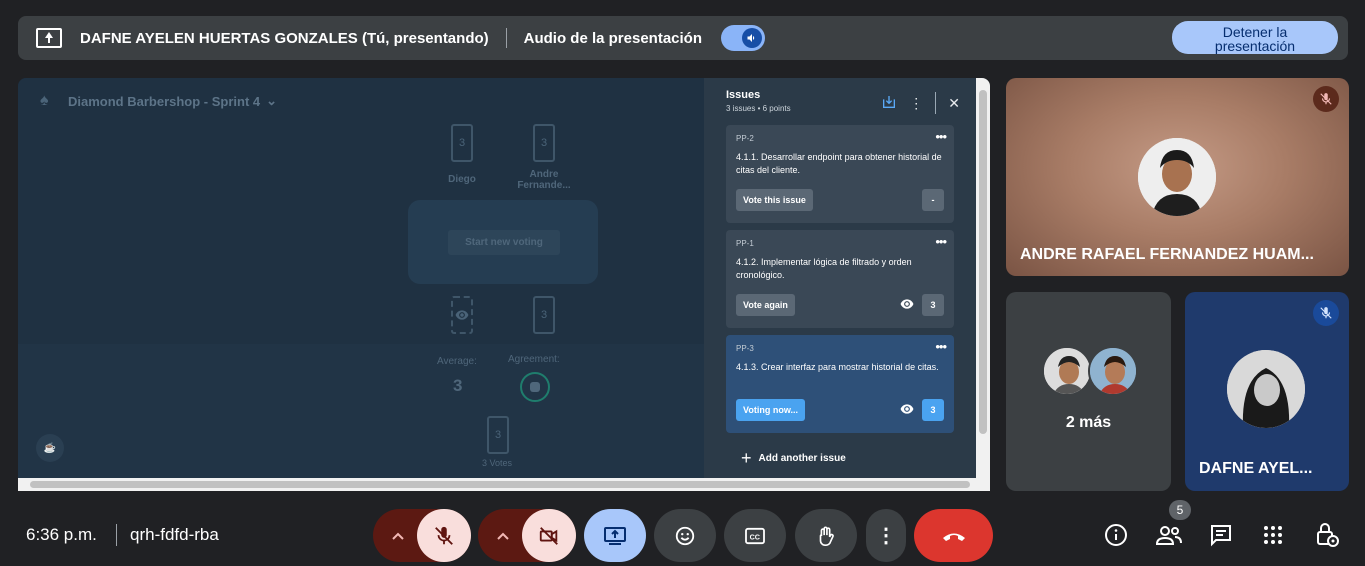 The width and height of the screenshot is (1365, 566). I want to click on present-screen-button, so click(615, 535).